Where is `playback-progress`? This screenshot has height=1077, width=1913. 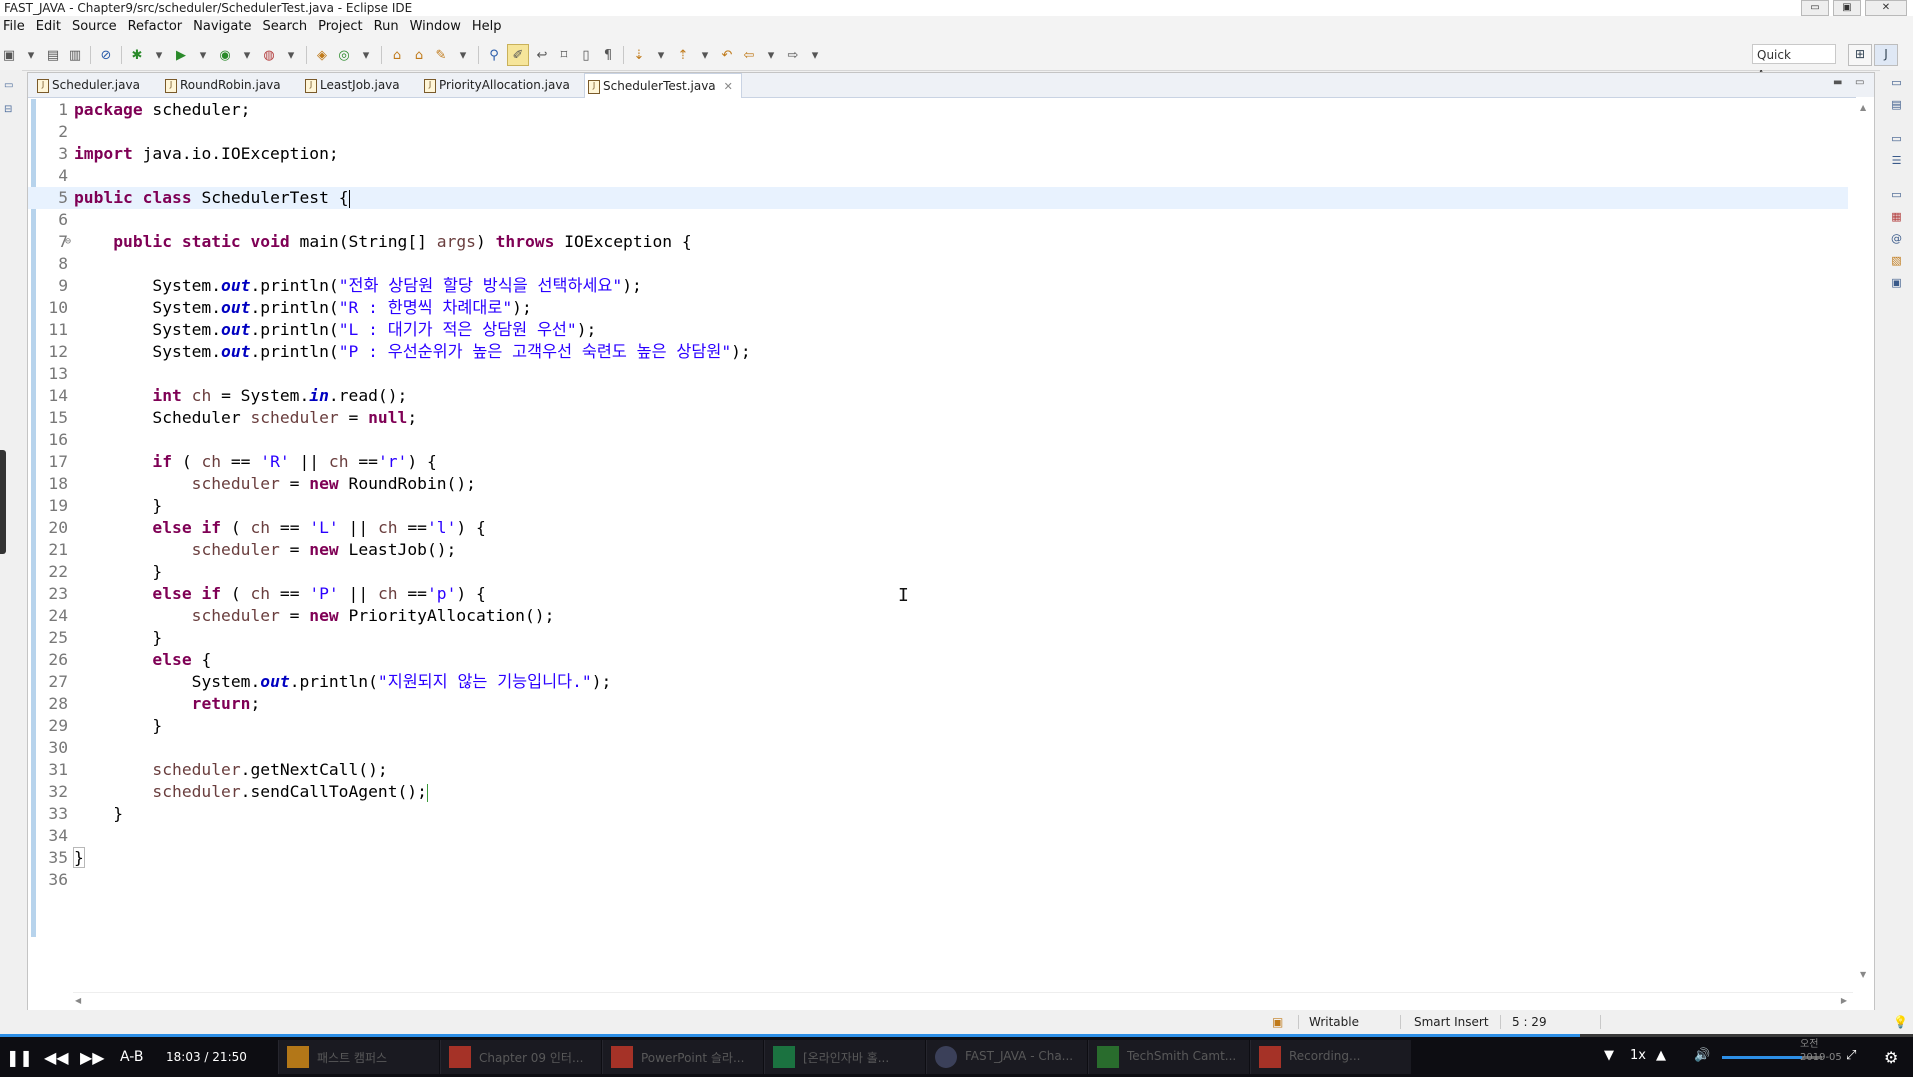 playback-progress is located at coordinates (956, 1035).